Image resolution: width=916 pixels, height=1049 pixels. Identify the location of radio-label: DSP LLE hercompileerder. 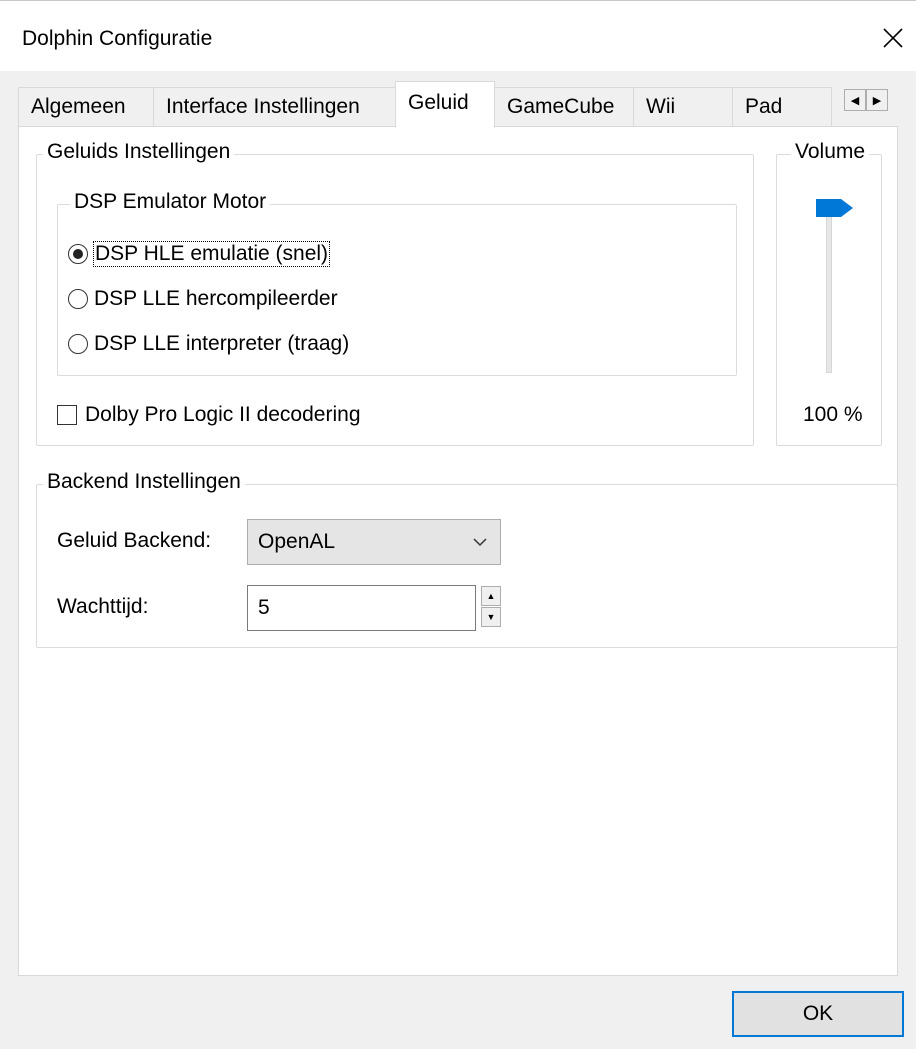
(216, 298).